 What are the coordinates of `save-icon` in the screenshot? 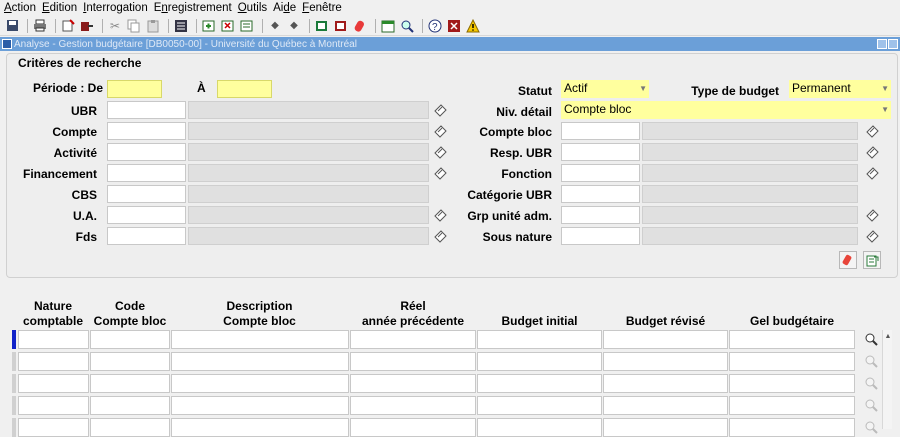 It's located at (12, 26).